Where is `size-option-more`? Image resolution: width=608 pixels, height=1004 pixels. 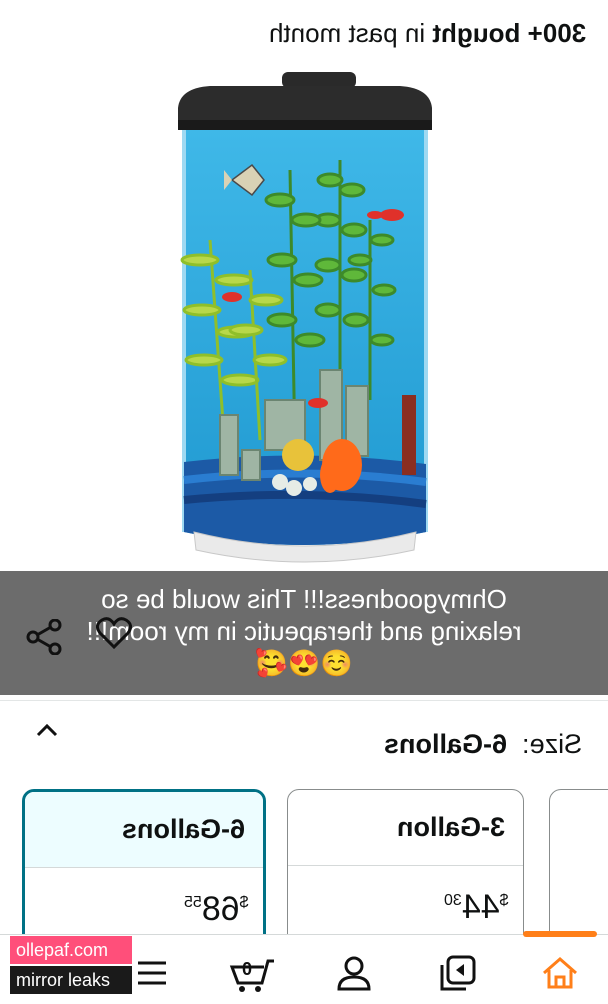
size-option-more is located at coordinates (578, 869).